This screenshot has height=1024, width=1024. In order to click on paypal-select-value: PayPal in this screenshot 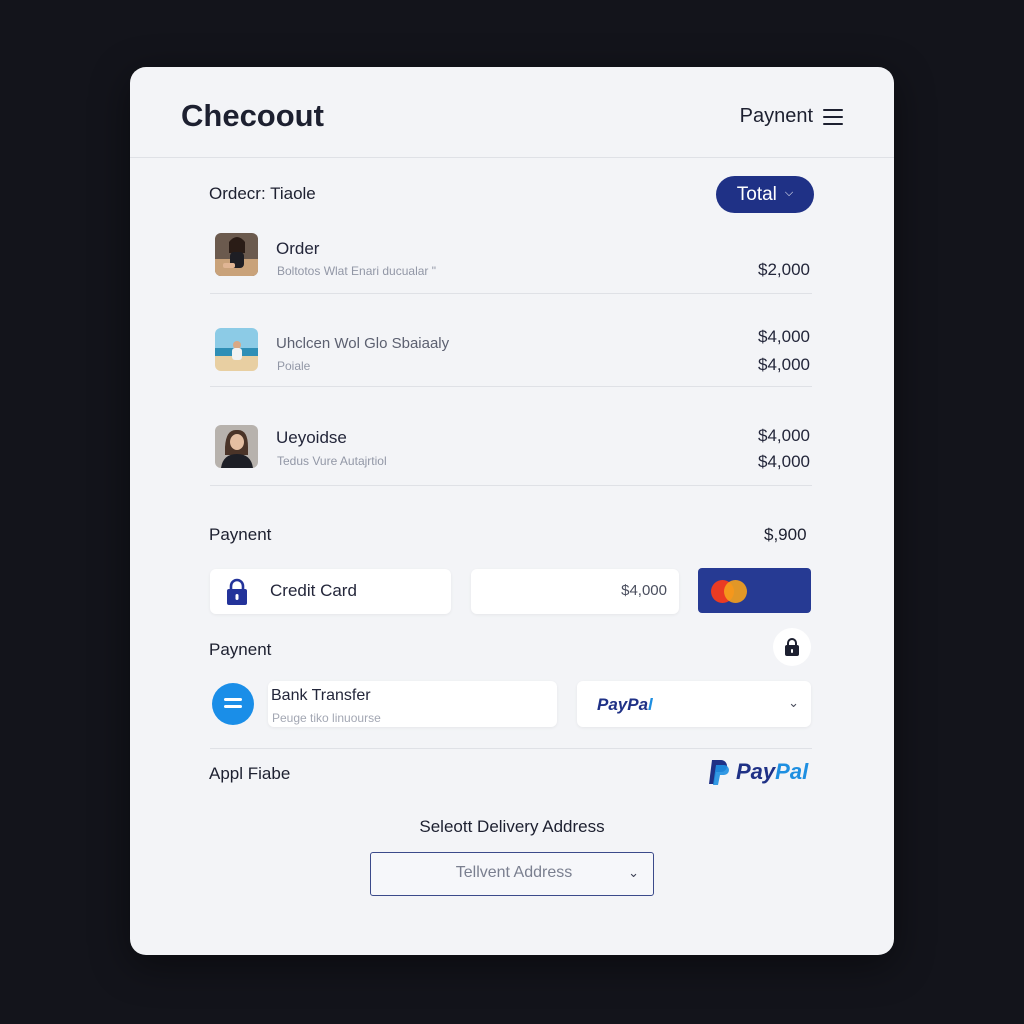, I will do `click(625, 704)`.